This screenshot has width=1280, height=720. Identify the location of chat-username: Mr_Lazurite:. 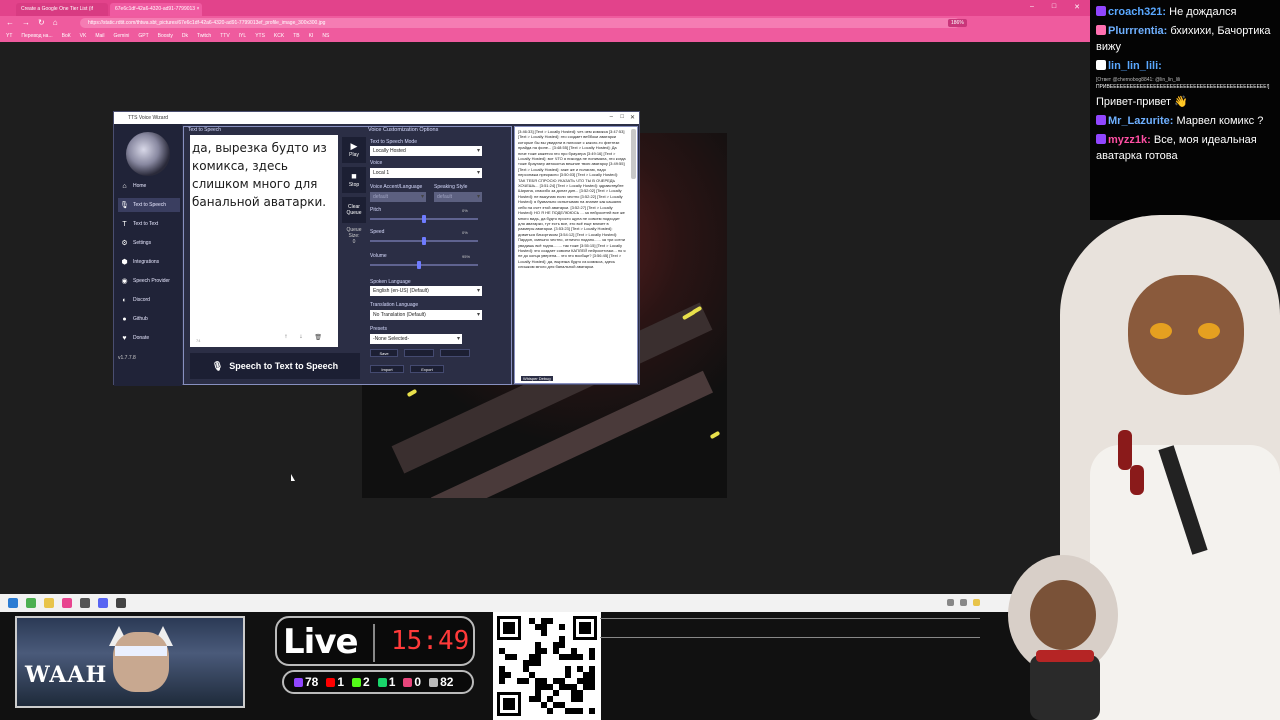
(1140, 121).